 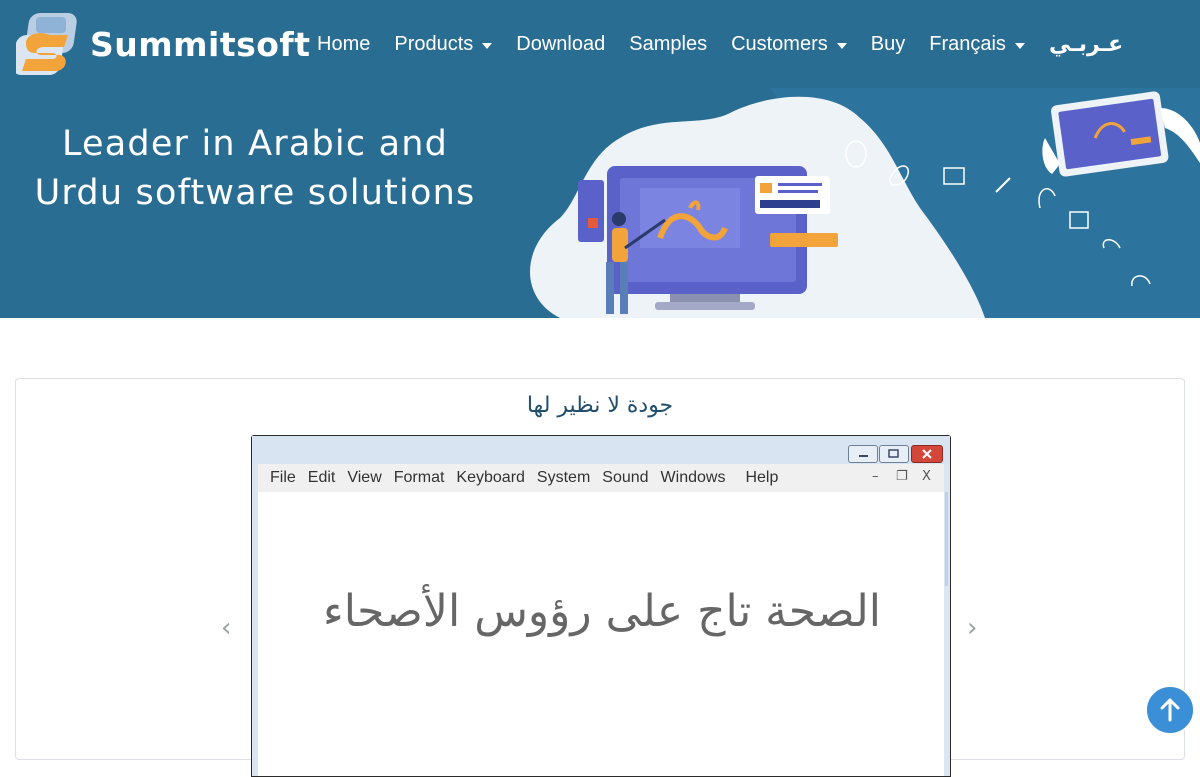 What do you see at coordinates (967, 43) in the screenshot?
I see `nav-french-label: Français` at bounding box center [967, 43].